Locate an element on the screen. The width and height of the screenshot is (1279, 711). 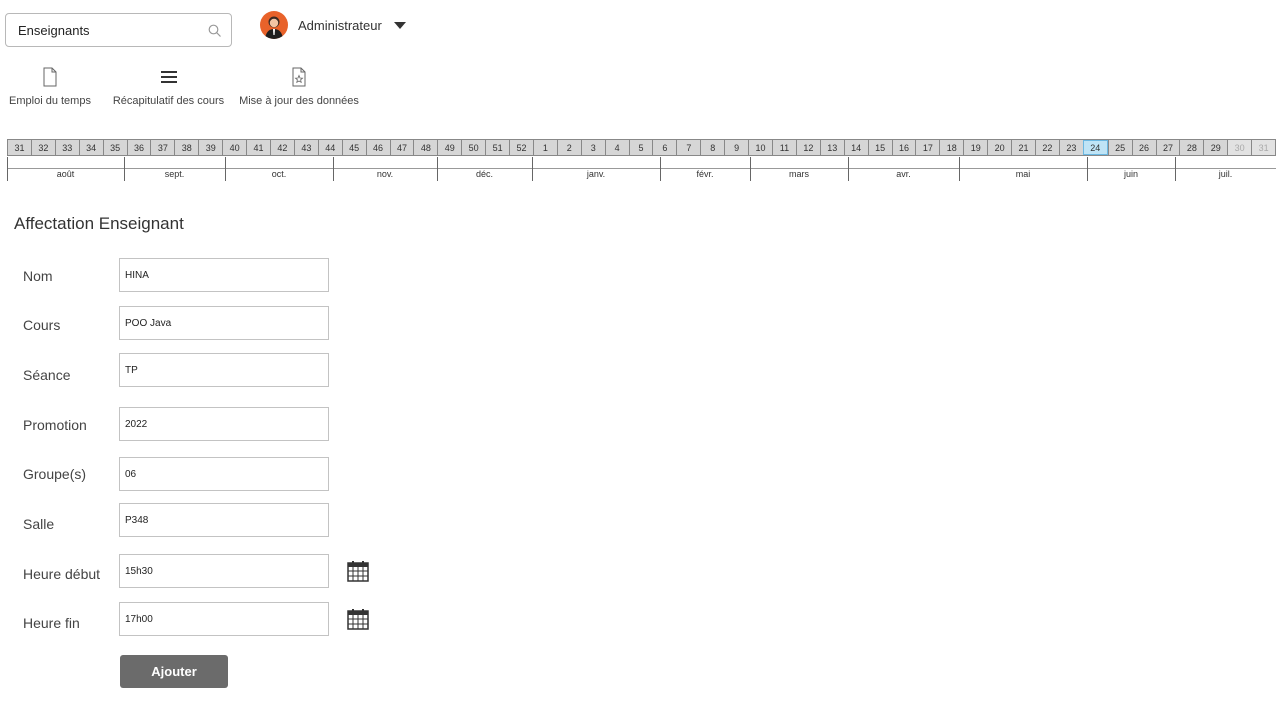
week-cell: 40 is located at coordinates (234, 147).